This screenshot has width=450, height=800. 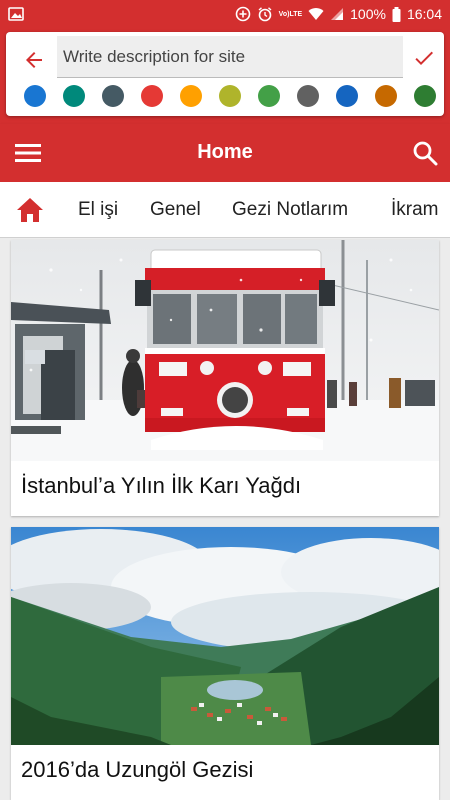 I want to click on tab-gezi-notlarim: Gezi Notlarım, so click(x=290, y=210).